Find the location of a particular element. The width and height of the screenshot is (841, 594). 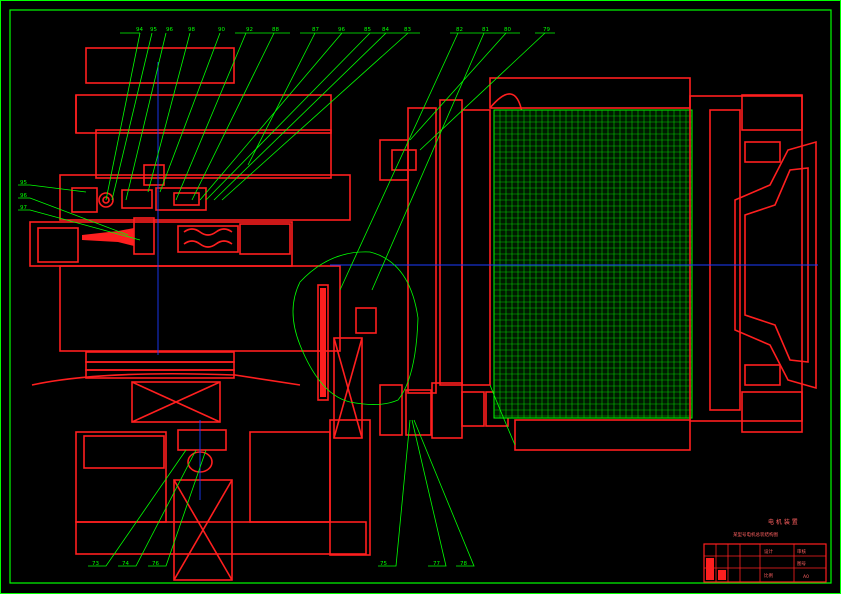

callout-92: 92 is located at coordinates (249, 30).